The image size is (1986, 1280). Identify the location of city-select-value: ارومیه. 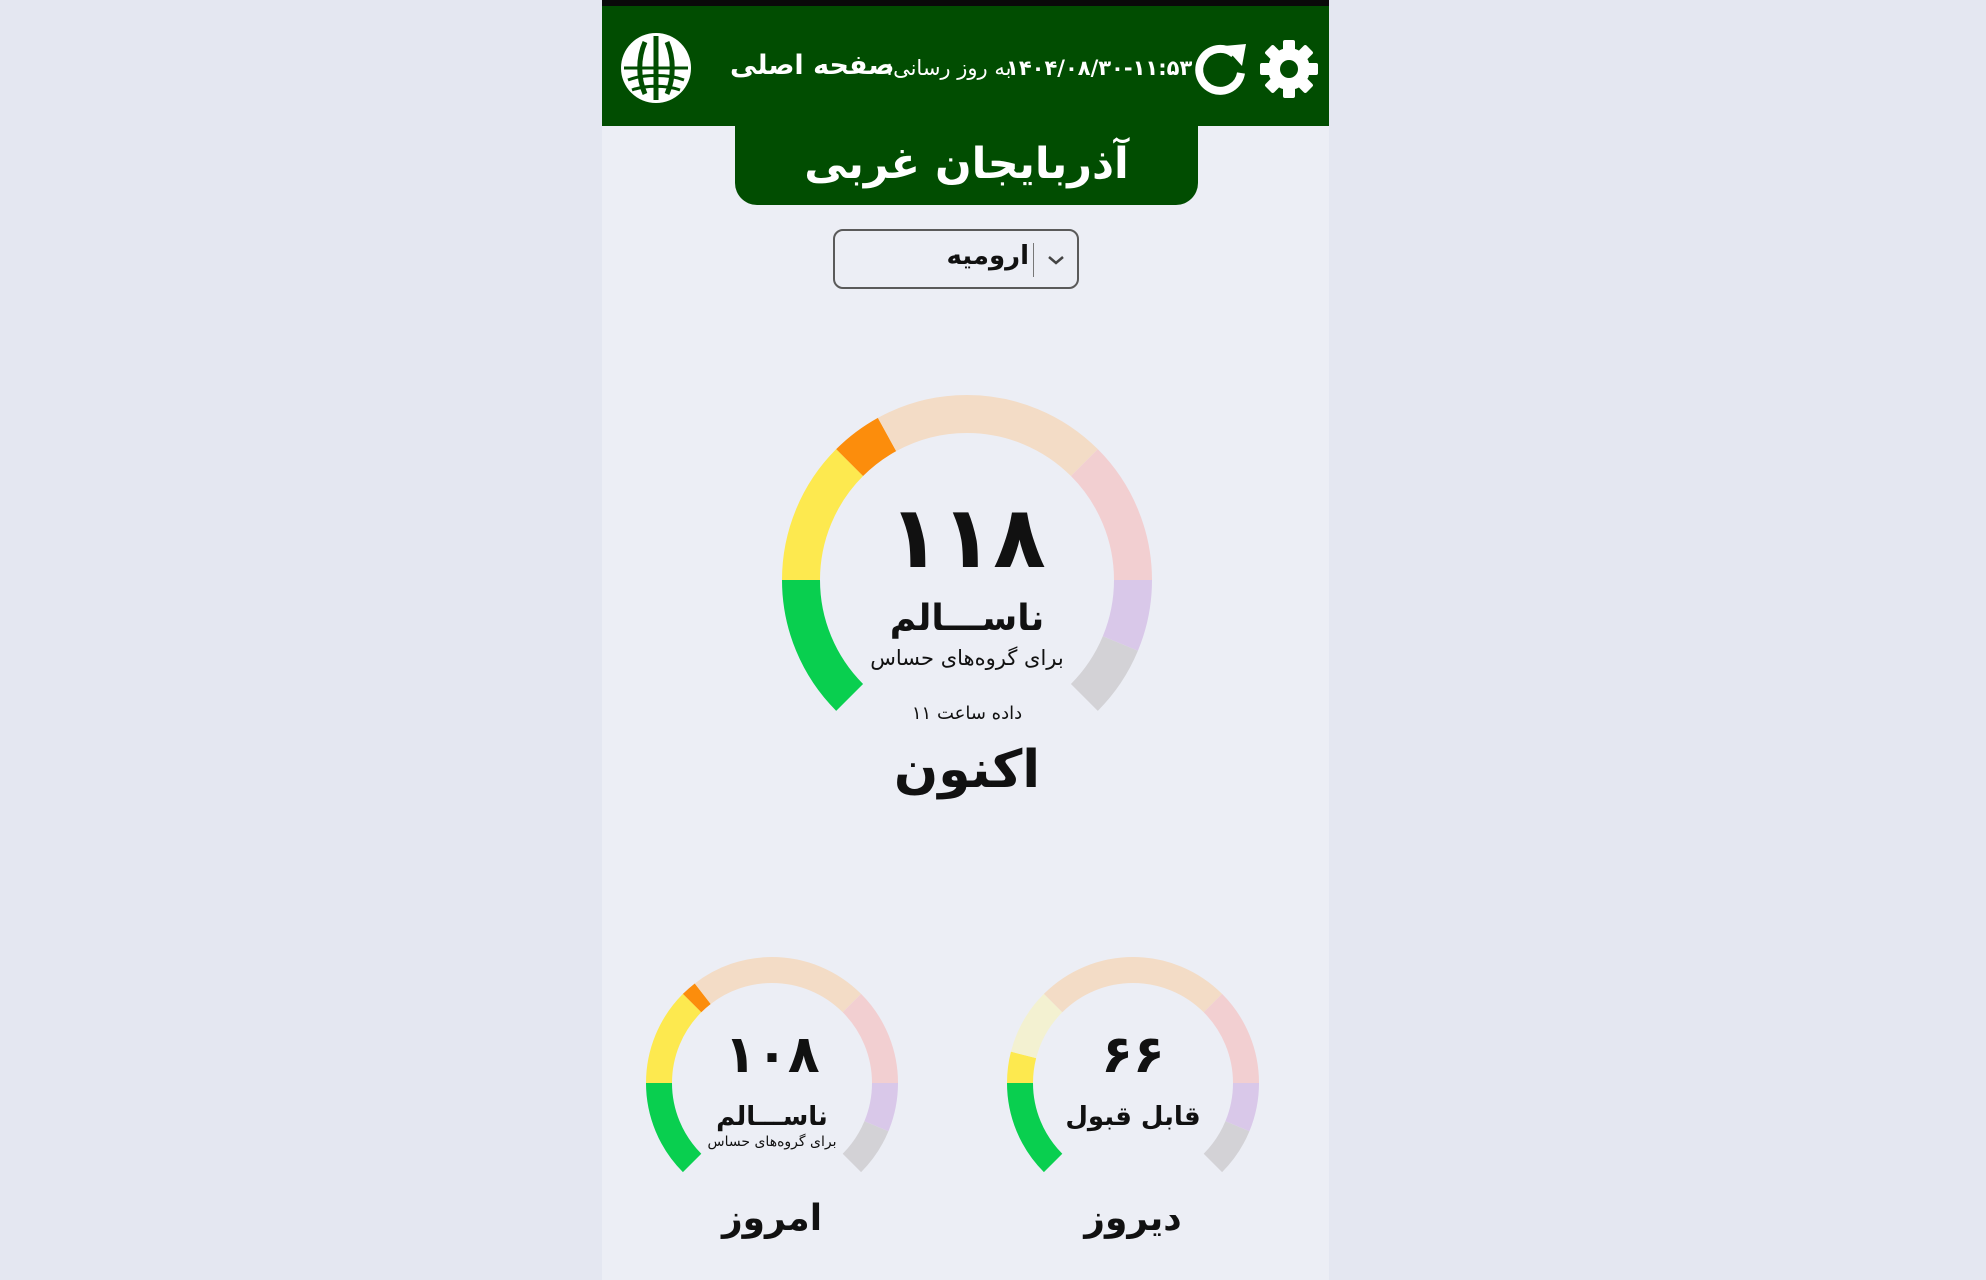
(987, 256).